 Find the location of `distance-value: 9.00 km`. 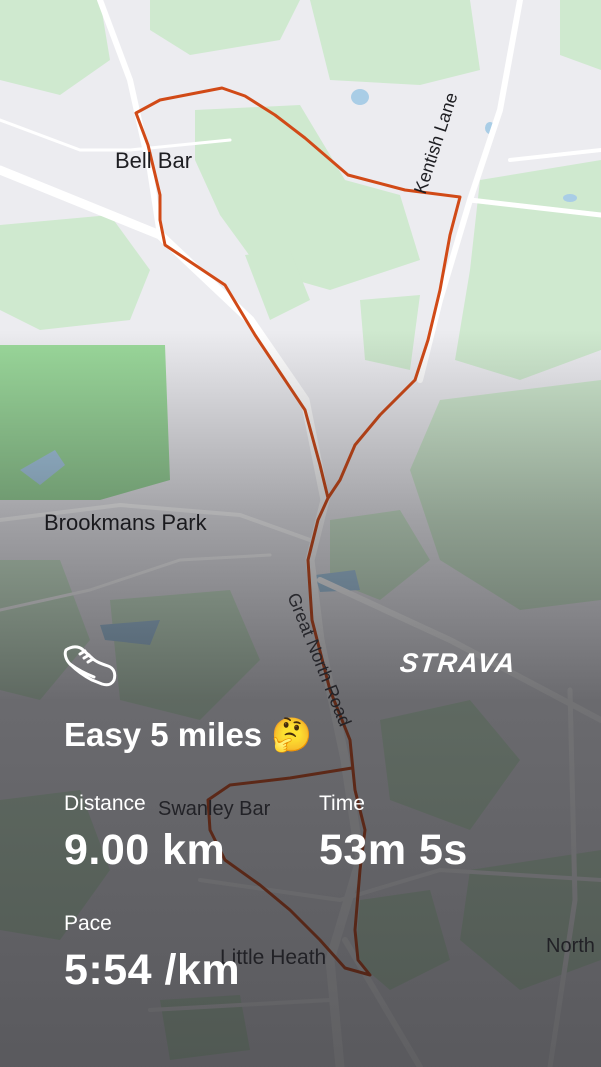

distance-value: 9.00 km is located at coordinates (145, 850).